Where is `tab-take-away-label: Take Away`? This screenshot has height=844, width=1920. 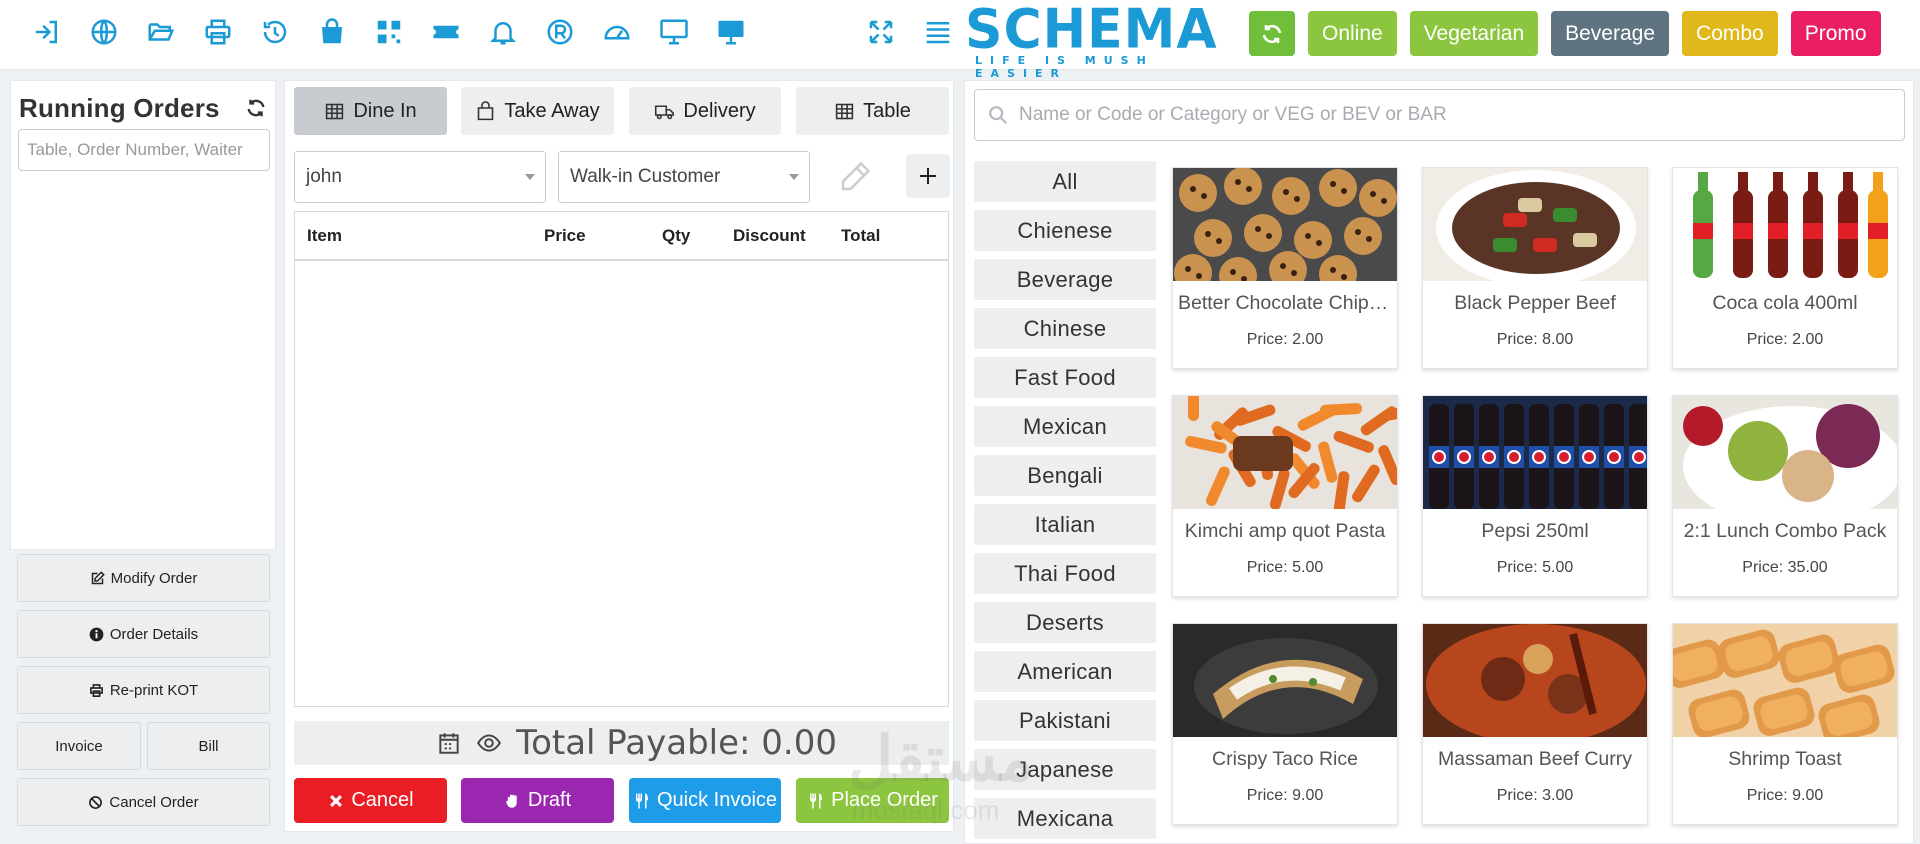 tab-take-away-label: Take Away is located at coordinates (552, 110).